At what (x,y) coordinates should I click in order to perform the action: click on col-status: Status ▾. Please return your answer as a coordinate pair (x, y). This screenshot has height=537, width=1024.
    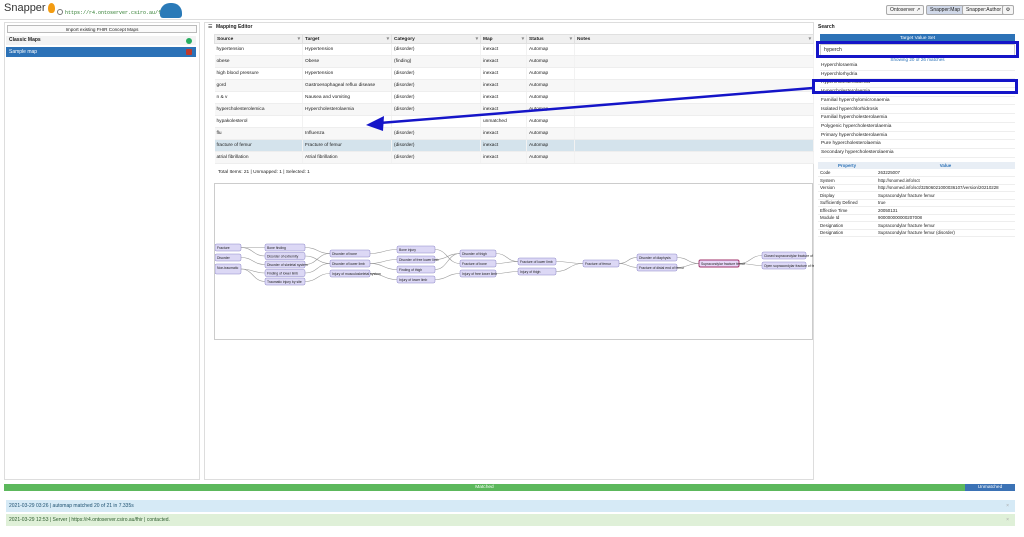
    Looking at the image, I should click on (550, 39).